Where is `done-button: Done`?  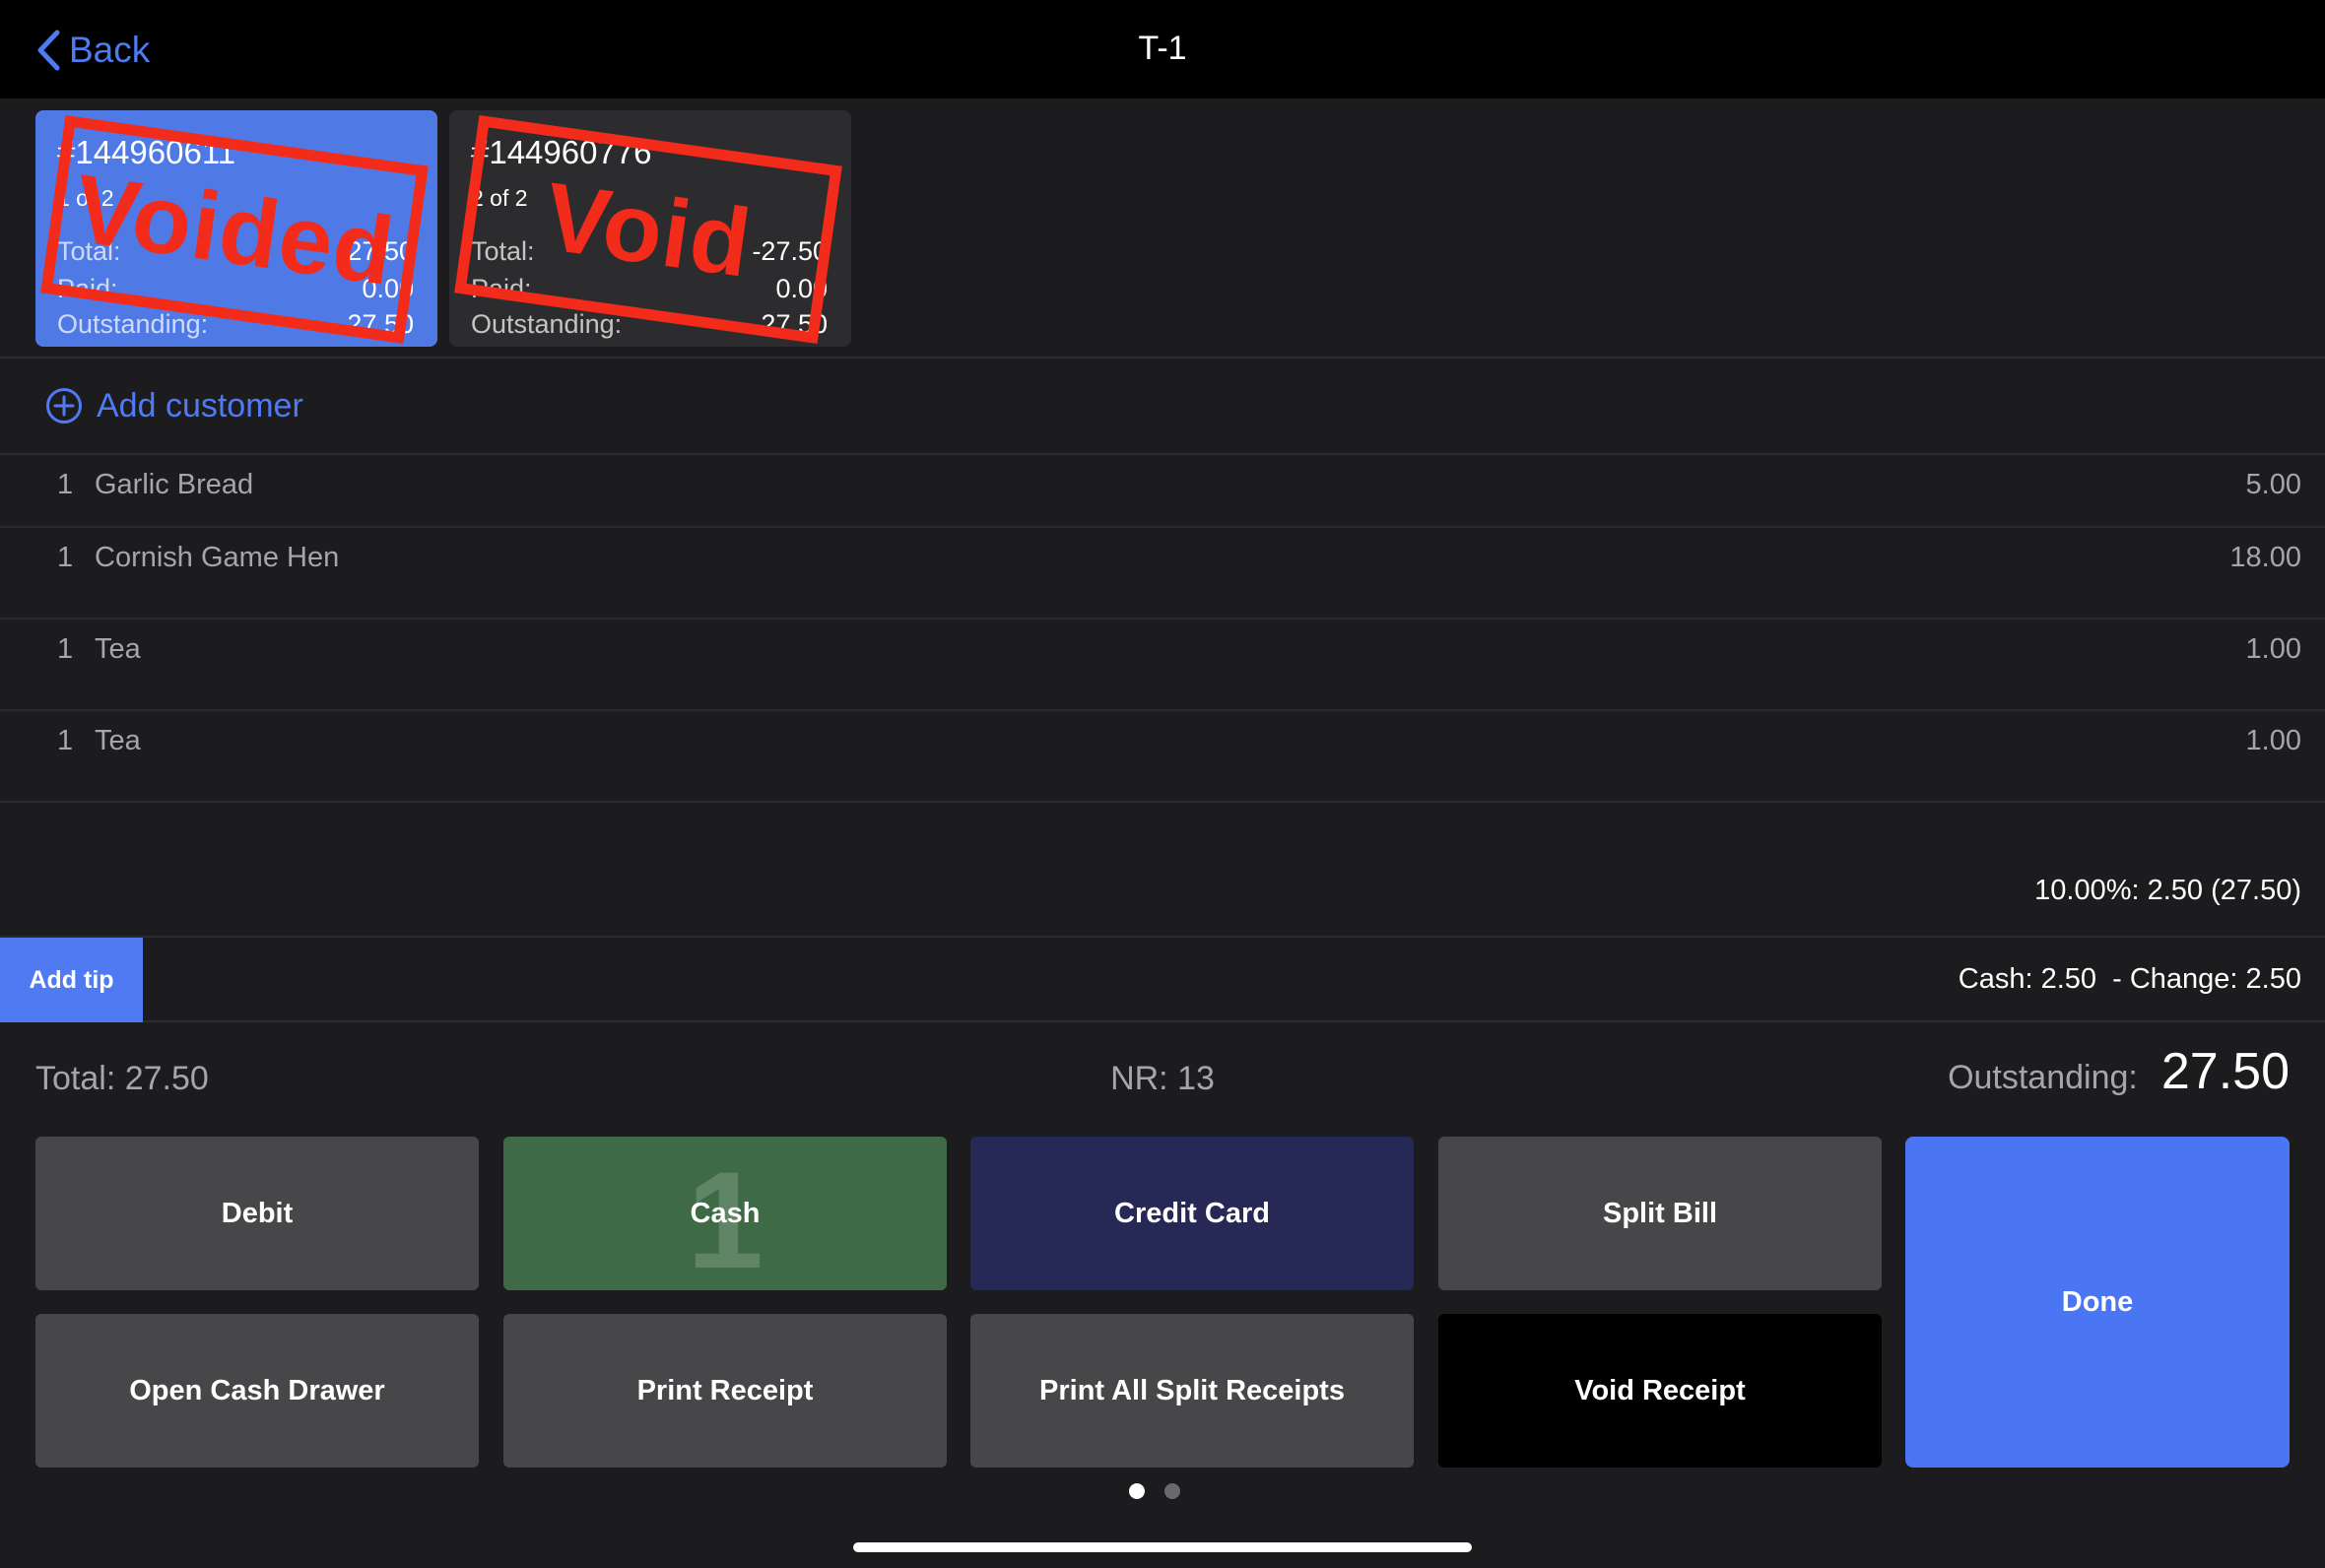 done-button: Done is located at coordinates (2097, 1302).